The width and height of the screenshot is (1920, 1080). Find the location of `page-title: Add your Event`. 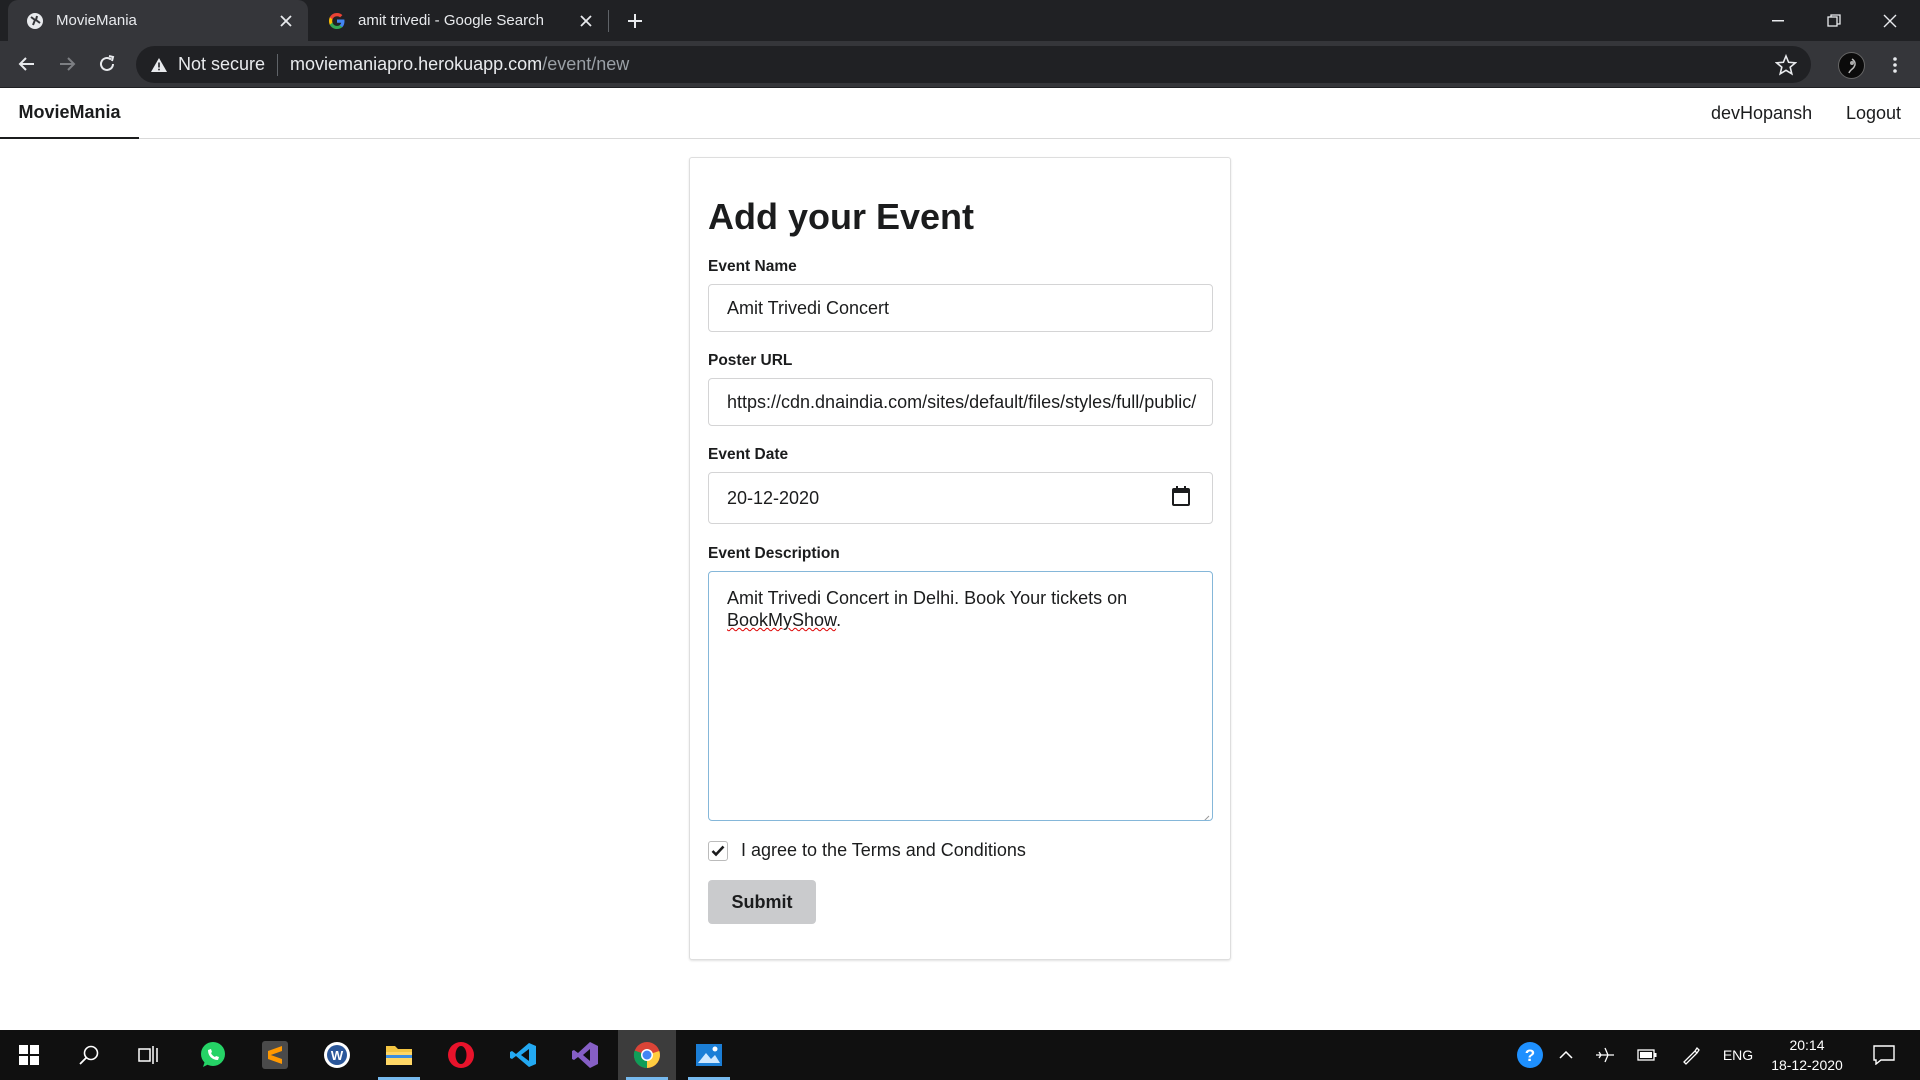

page-title: Add your Event is located at coordinates (841, 216).